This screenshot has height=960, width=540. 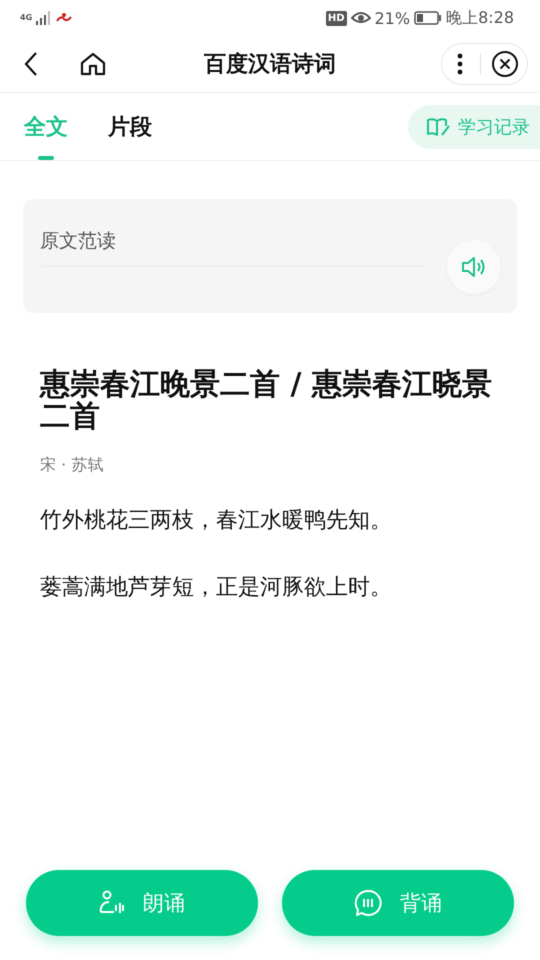 What do you see at coordinates (44, 18) in the screenshot?
I see `signal-icon` at bounding box center [44, 18].